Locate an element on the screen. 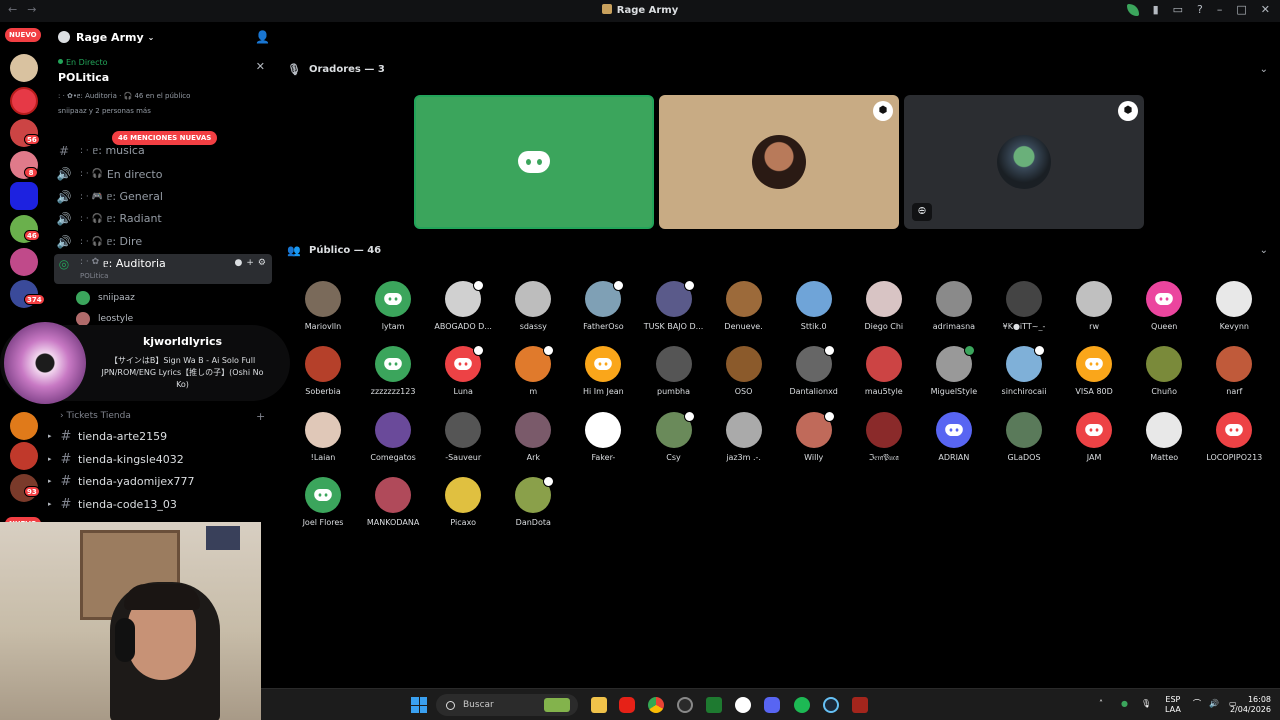 This screenshot has height=720, width=1280. minimize-button: – is located at coordinates (1220, 10).